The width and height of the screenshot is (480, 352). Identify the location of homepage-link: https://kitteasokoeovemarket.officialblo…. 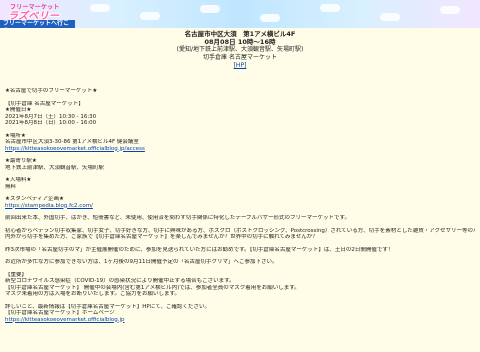
(65, 320).